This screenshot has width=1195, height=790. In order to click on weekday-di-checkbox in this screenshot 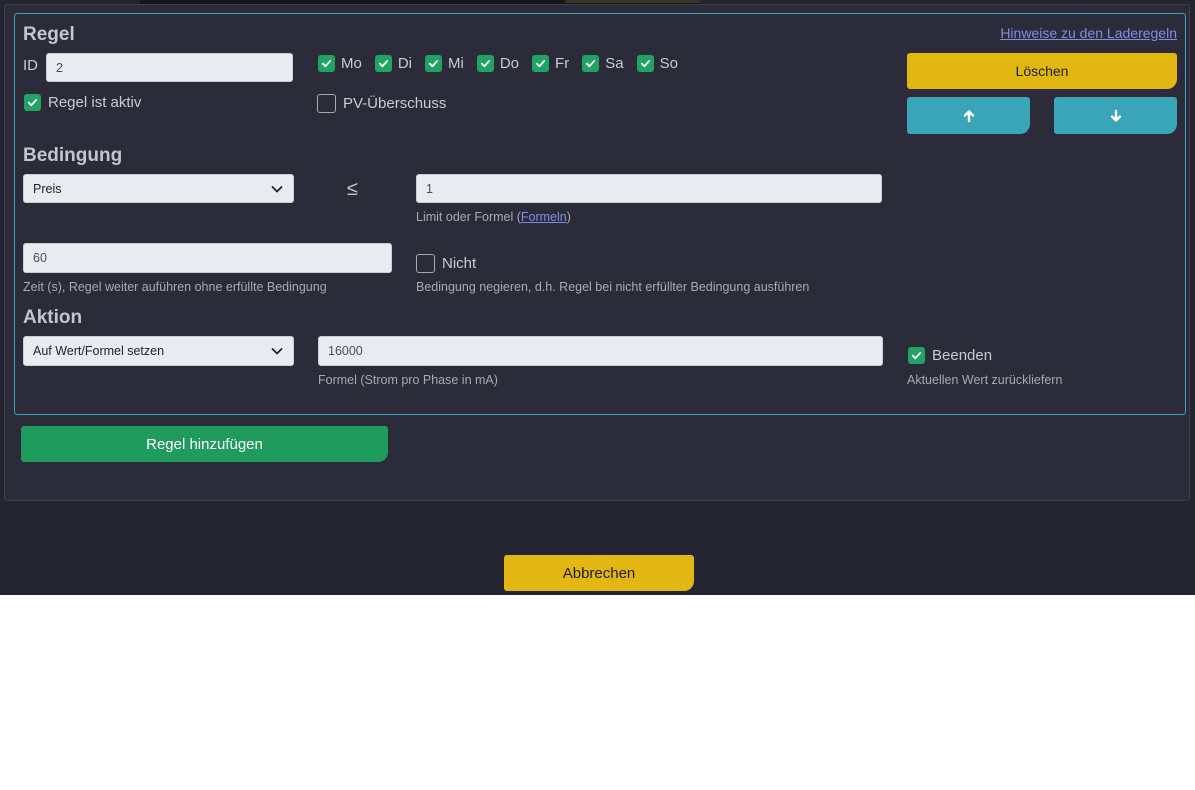, I will do `click(383, 63)`.